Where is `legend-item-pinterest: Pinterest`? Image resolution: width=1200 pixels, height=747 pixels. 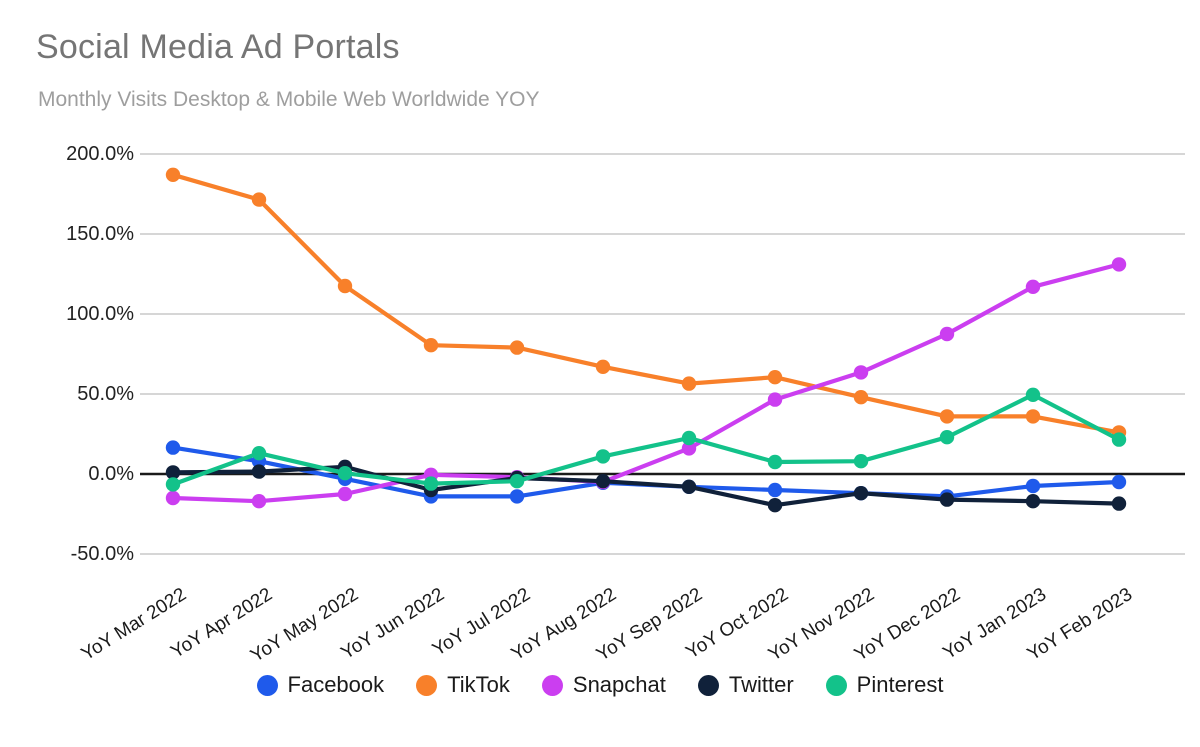
legend-item-pinterest: Pinterest is located at coordinates (884, 685).